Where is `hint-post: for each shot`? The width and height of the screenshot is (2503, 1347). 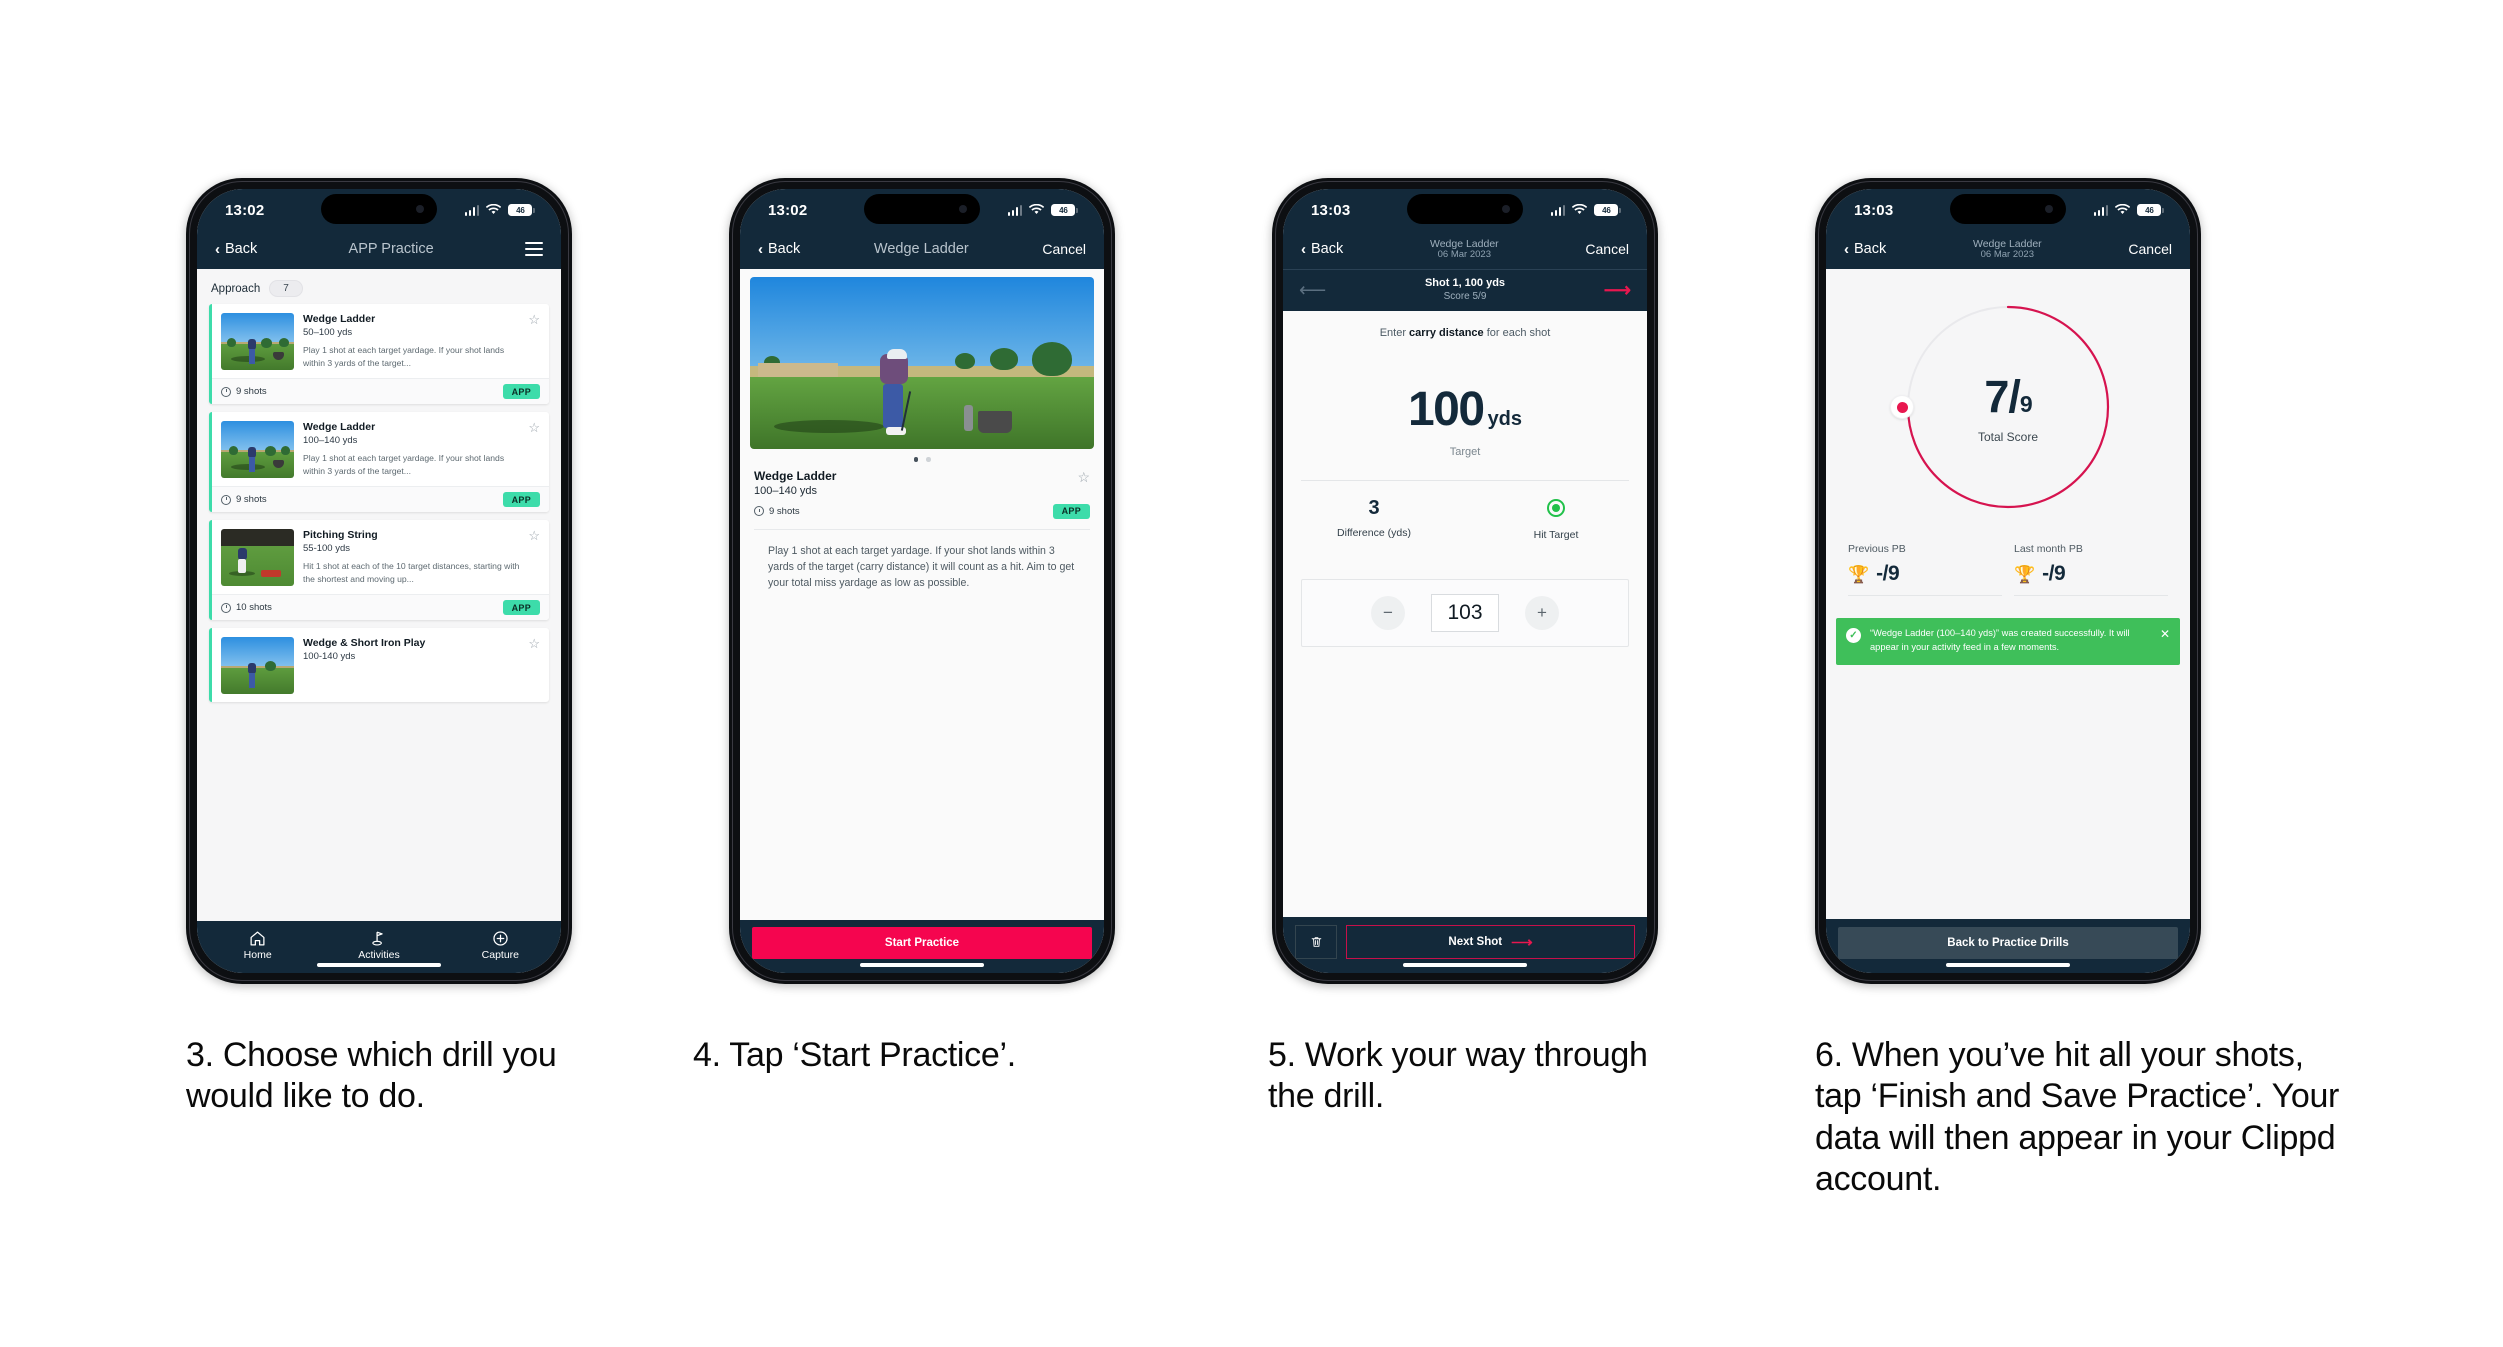
hint-post: for each shot is located at coordinates (1517, 333).